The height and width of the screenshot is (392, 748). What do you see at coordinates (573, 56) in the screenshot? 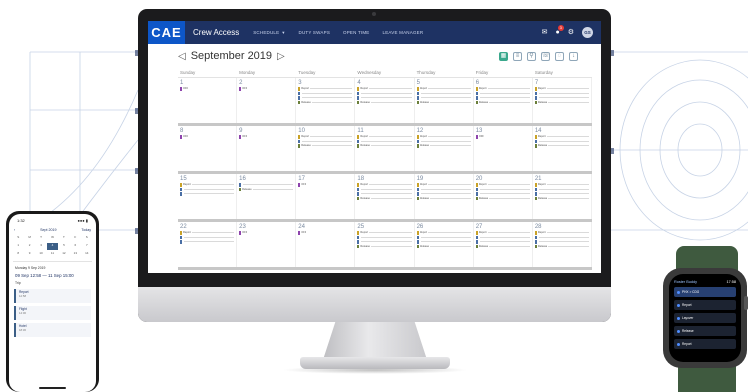
I see `download-icon: ↓` at bounding box center [573, 56].